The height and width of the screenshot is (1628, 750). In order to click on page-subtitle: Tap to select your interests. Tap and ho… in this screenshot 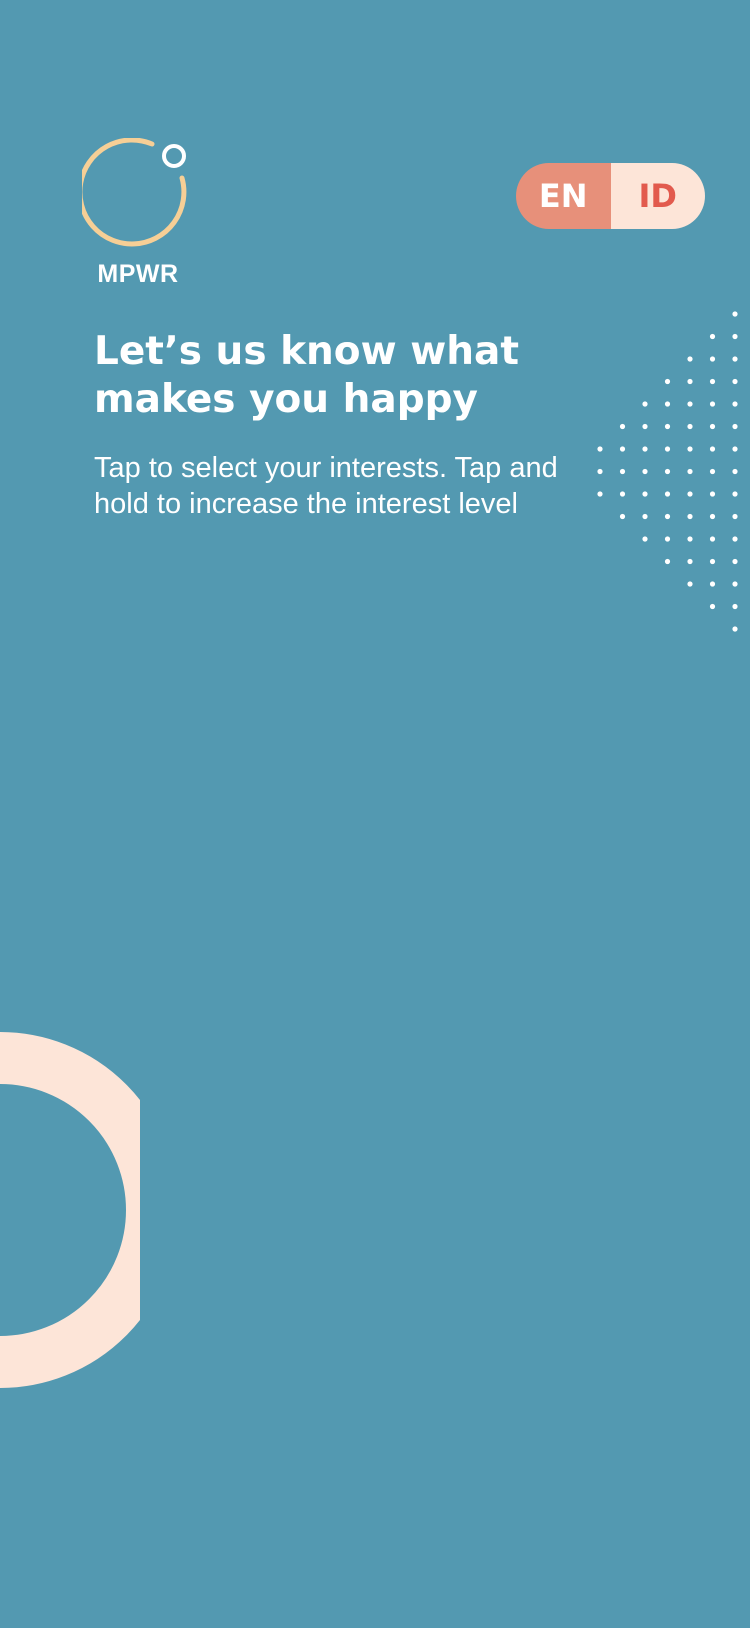, I will do `click(326, 486)`.